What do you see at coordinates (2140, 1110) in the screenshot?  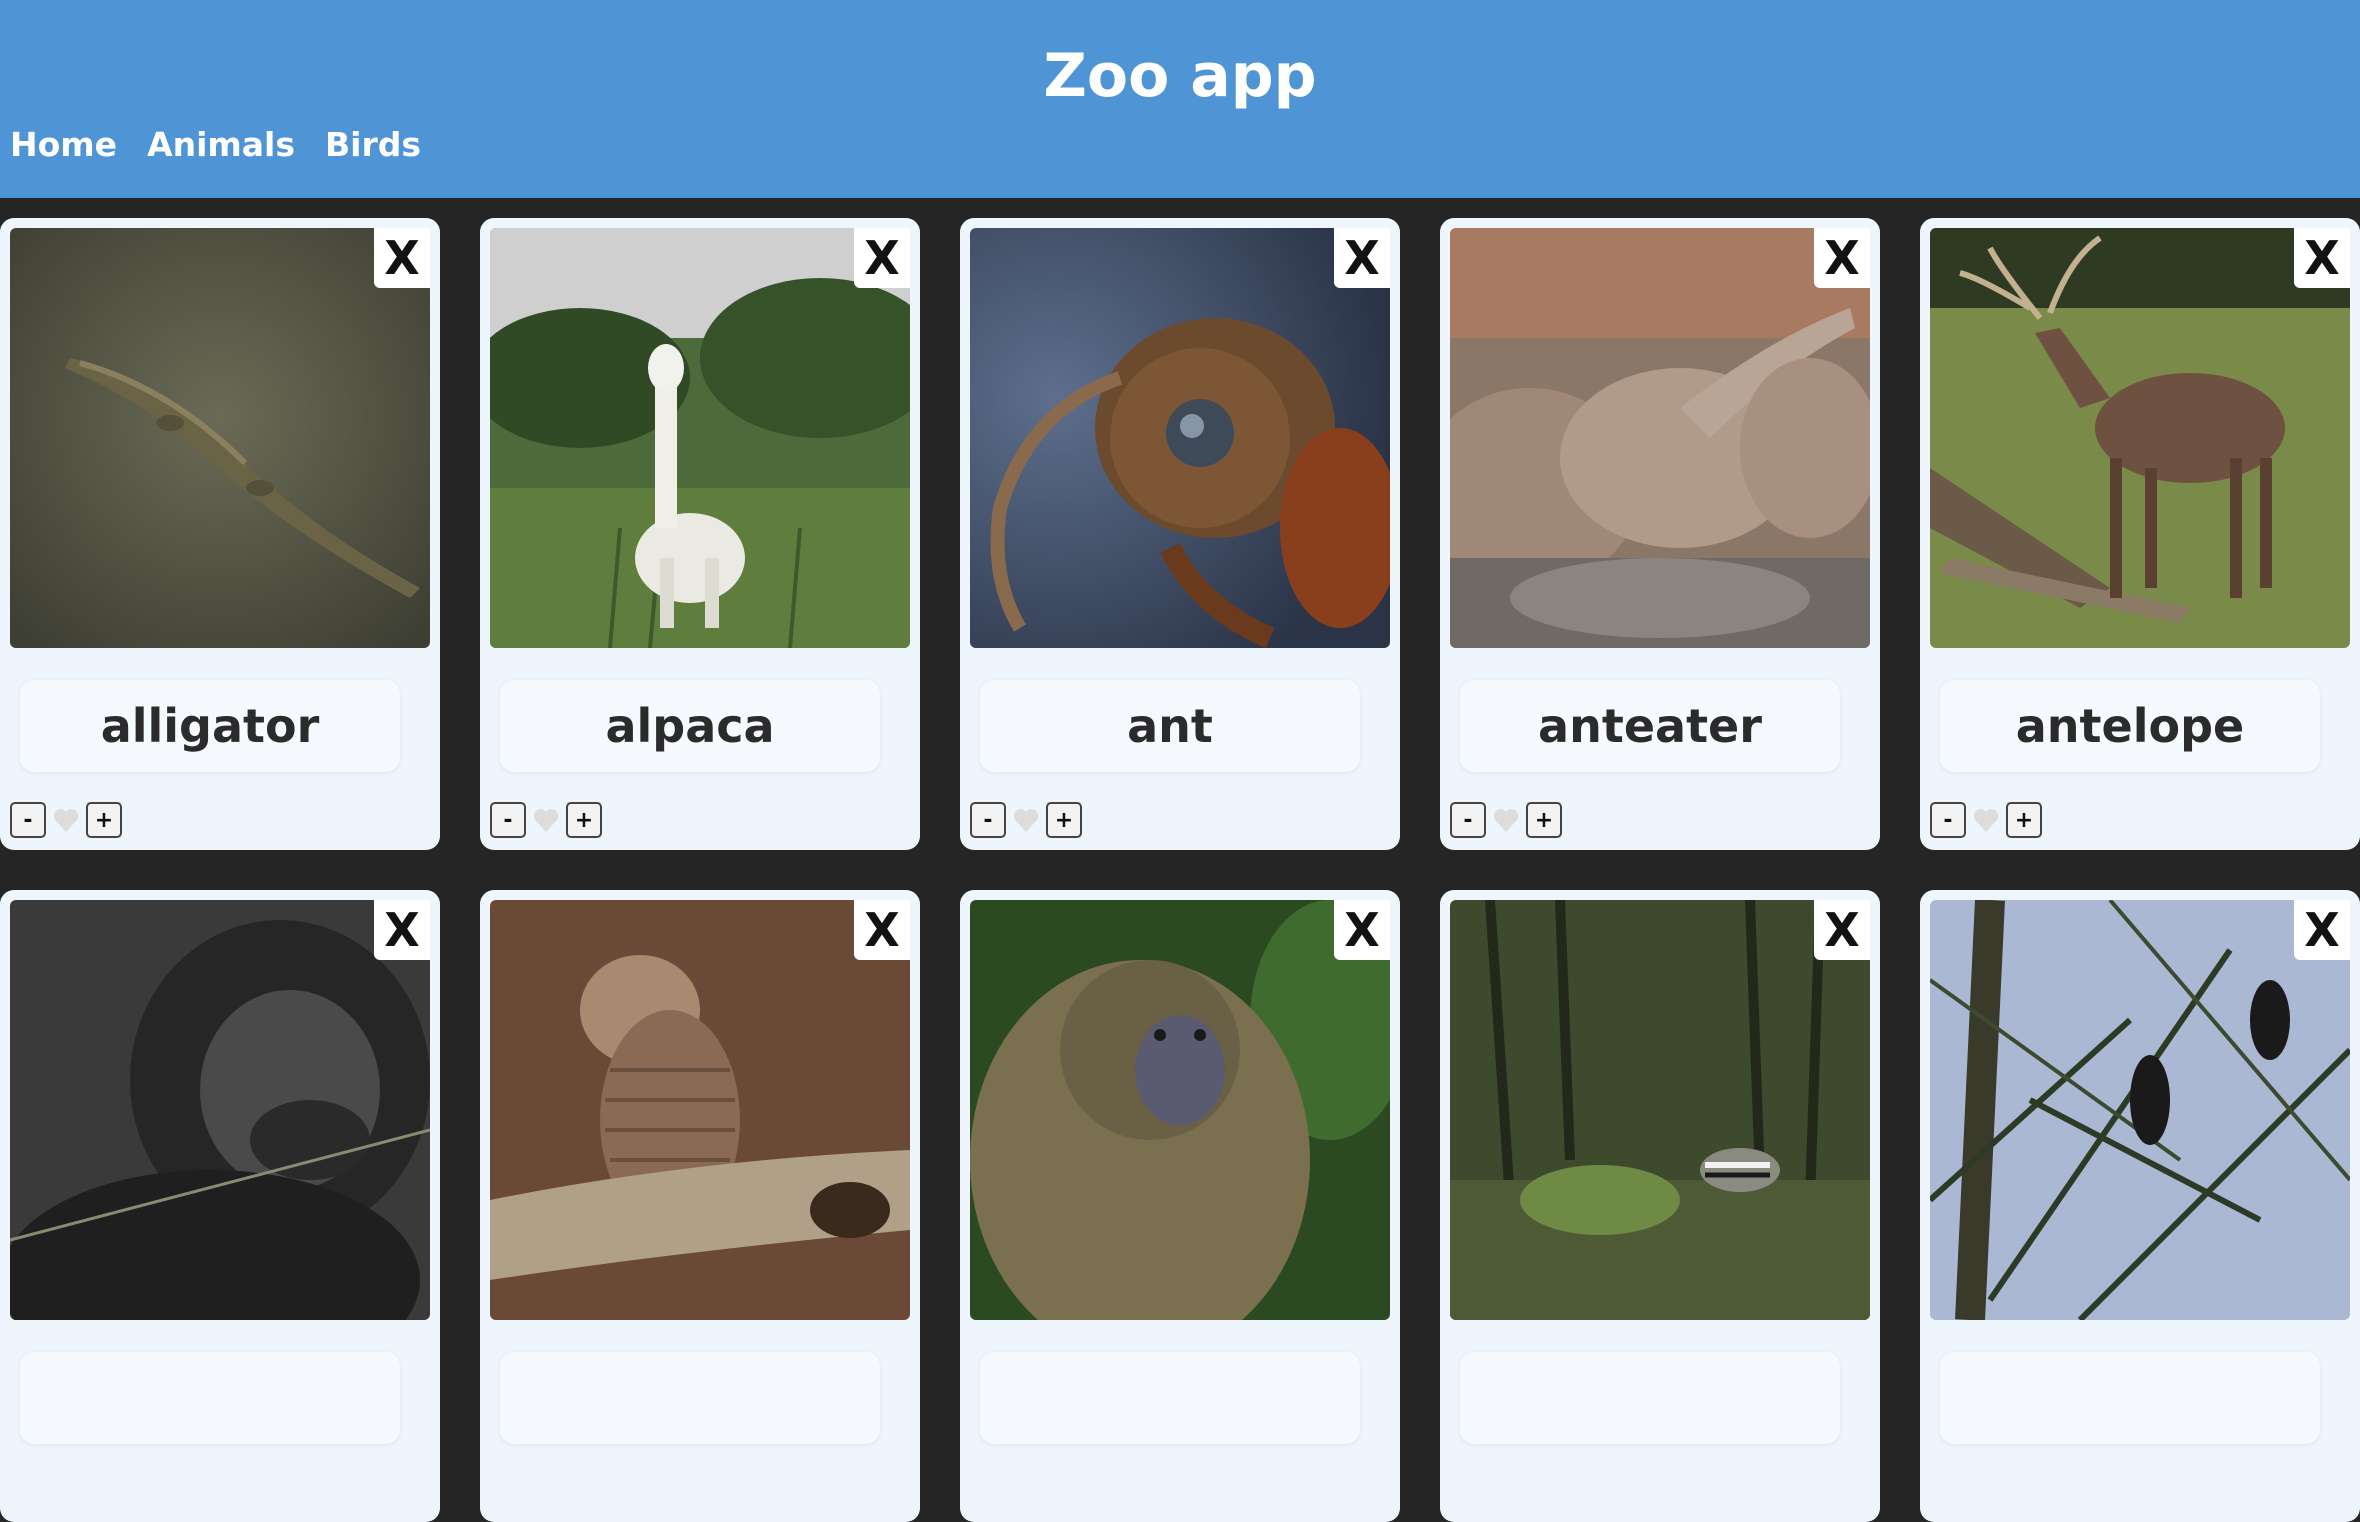 I see `bat-photo` at bounding box center [2140, 1110].